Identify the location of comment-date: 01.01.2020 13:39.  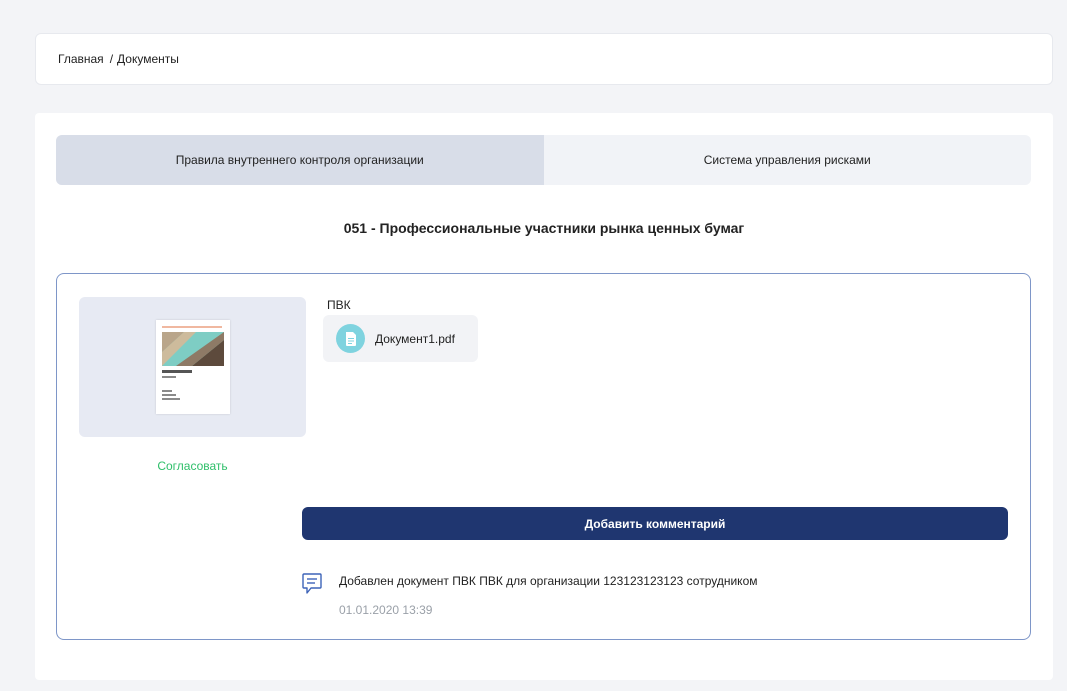
(386, 610).